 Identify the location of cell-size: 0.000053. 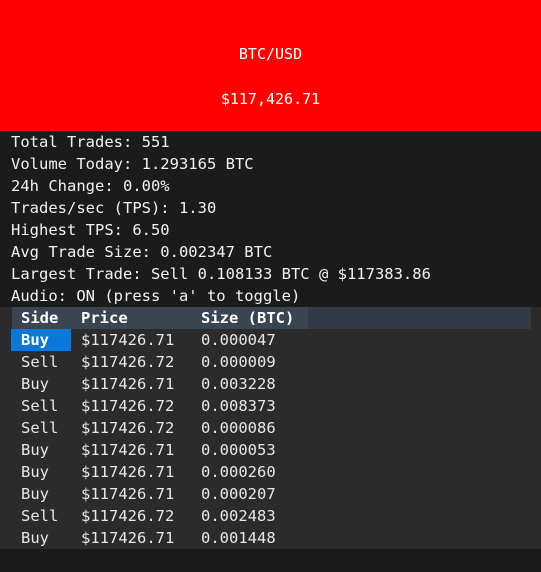
(238, 450).